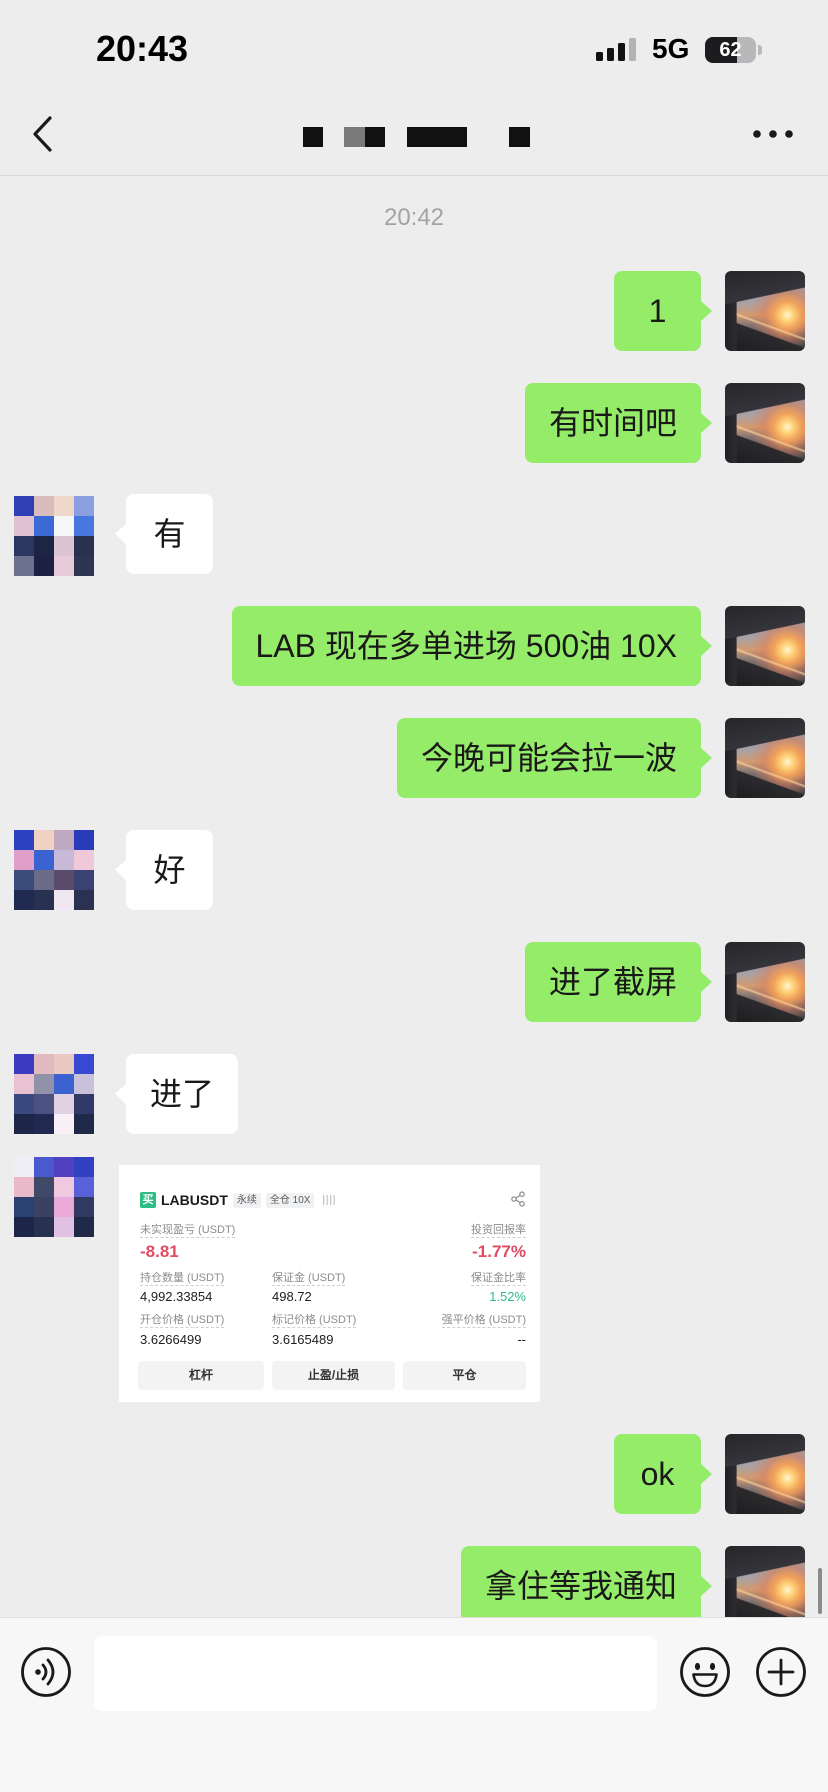  What do you see at coordinates (483, 1321) in the screenshot?
I see `liquidation-price-label: 强平价格 (USDT)` at bounding box center [483, 1321].